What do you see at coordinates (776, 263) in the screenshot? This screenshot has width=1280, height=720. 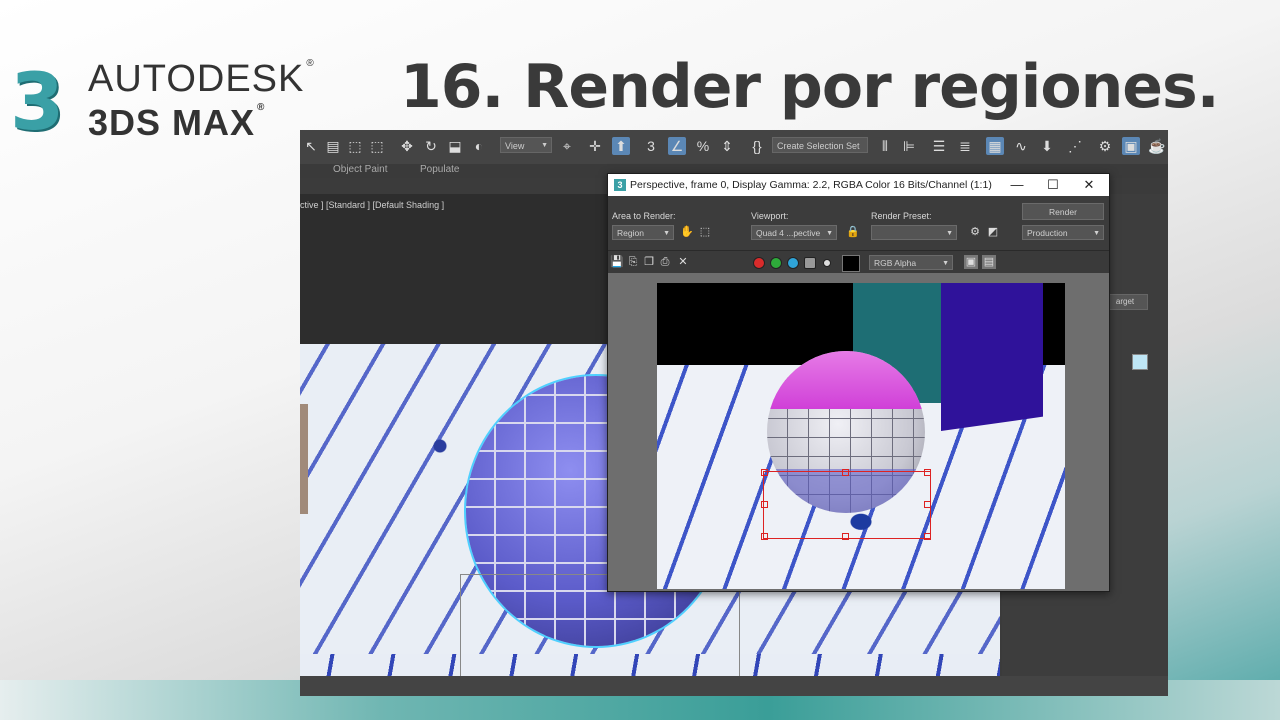 I see `green-channel-toggle` at bounding box center [776, 263].